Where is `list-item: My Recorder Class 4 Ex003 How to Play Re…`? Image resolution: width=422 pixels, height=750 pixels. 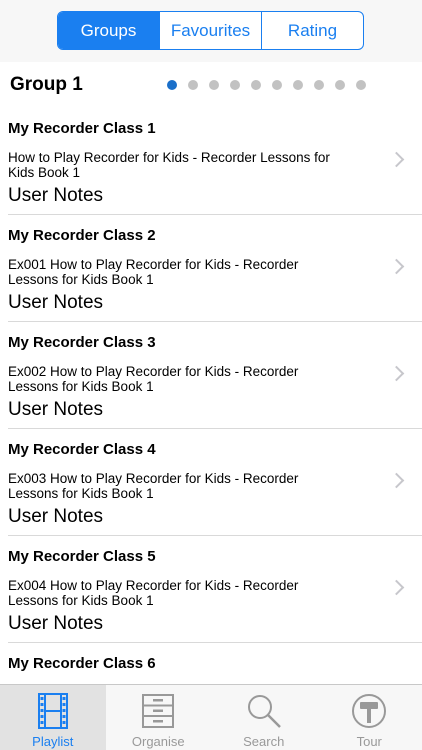
list-item: My Recorder Class 4 Ex003 How to Play Re… is located at coordinates (211, 482).